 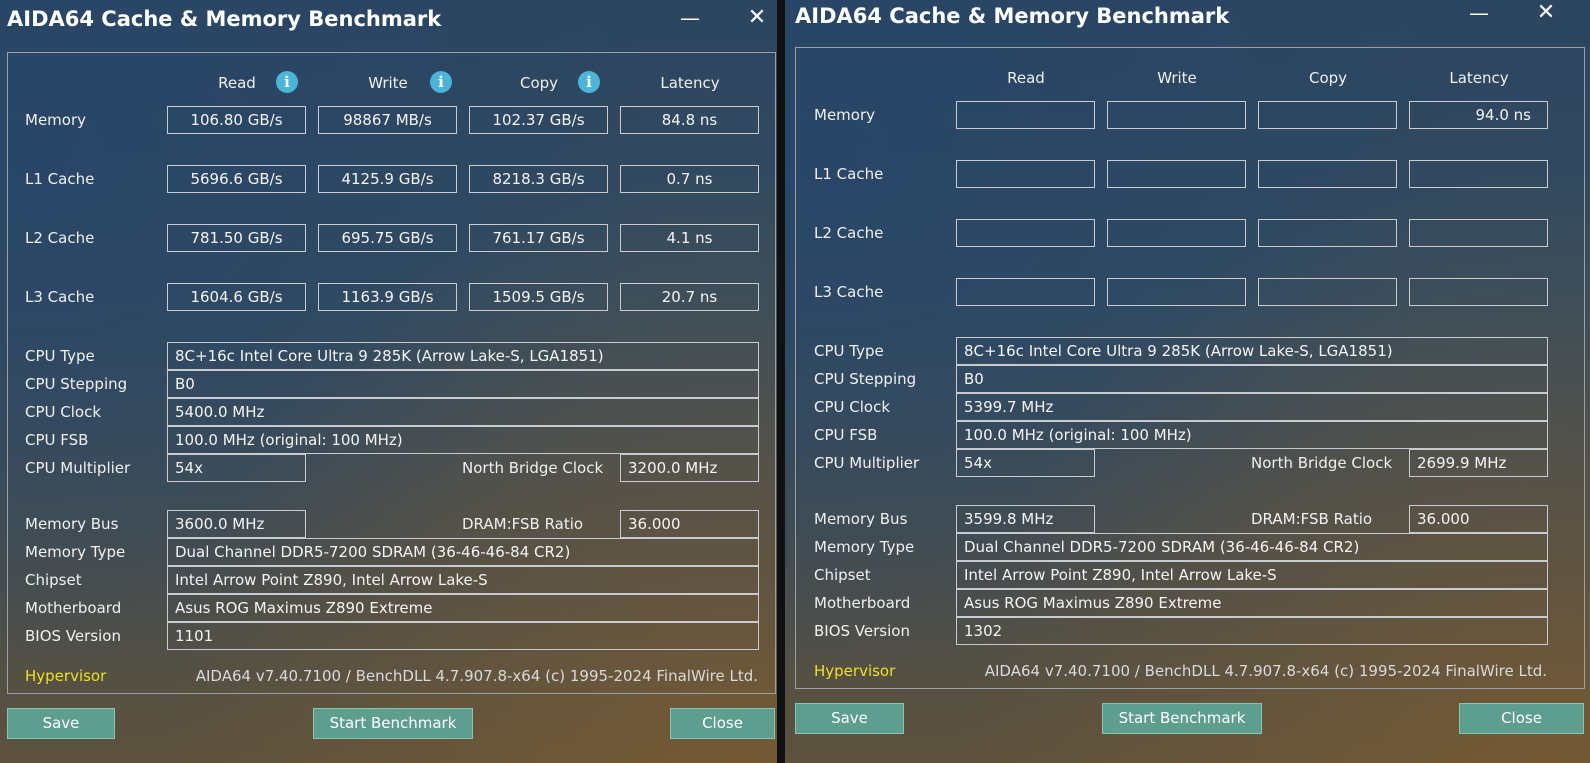 What do you see at coordinates (1478, 233) in the screenshot?
I see `l2-latency-value` at bounding box center [1478, 233].